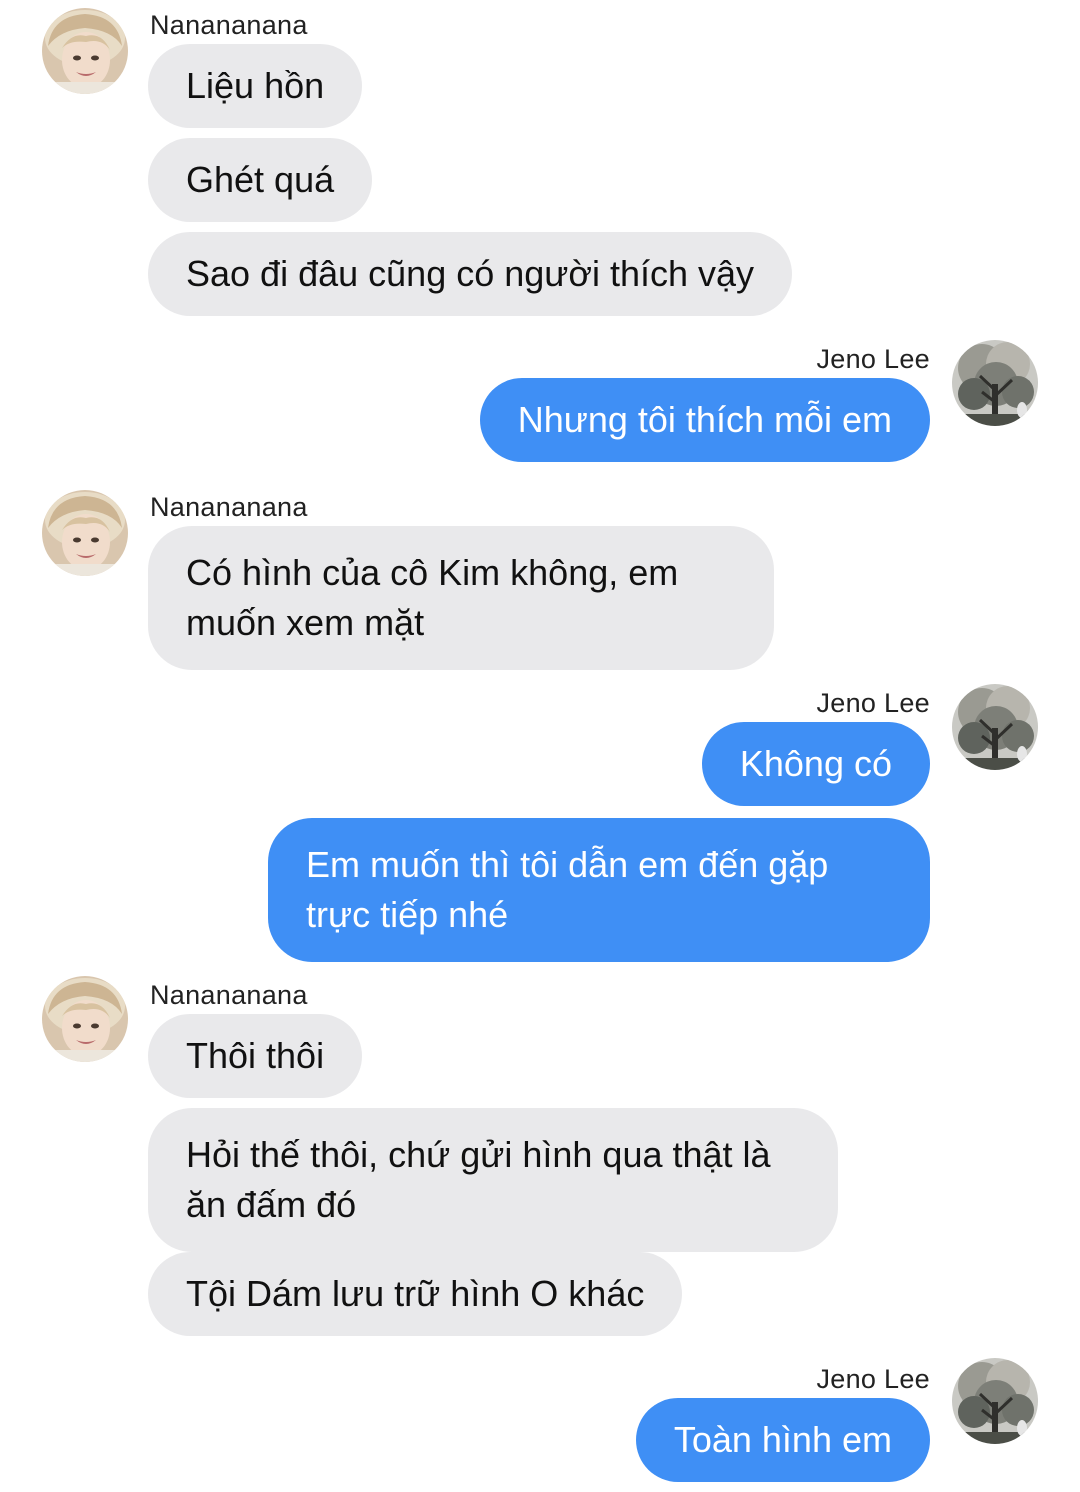 This screenshot has width=1080, height=1492. Describe the element at coordinates (782, 1440) in the screenshot. I see `outgoing-message: Toàn hình em` at that location.